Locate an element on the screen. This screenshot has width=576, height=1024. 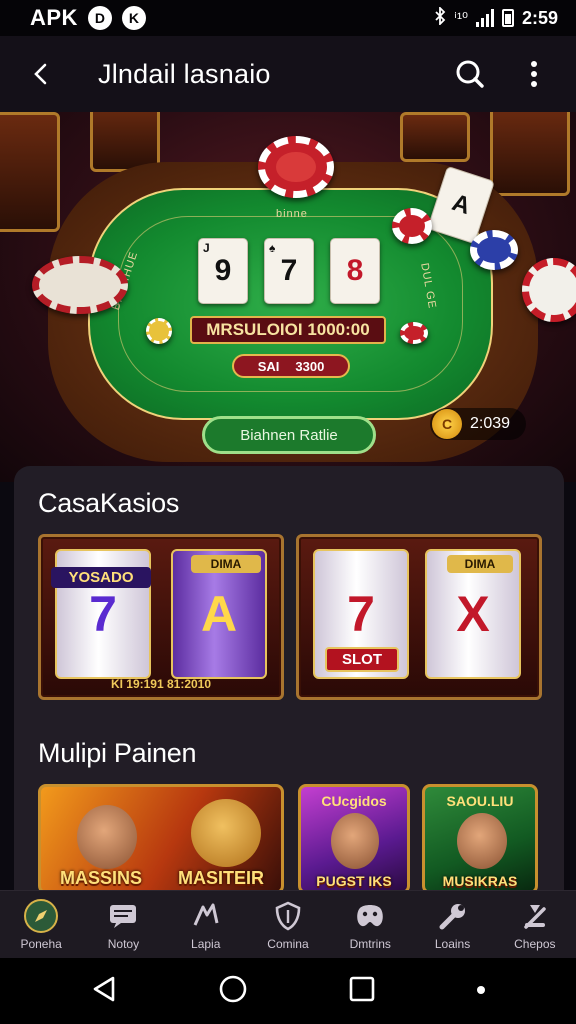
recents-nav-button is located at coordinates (362, 991).